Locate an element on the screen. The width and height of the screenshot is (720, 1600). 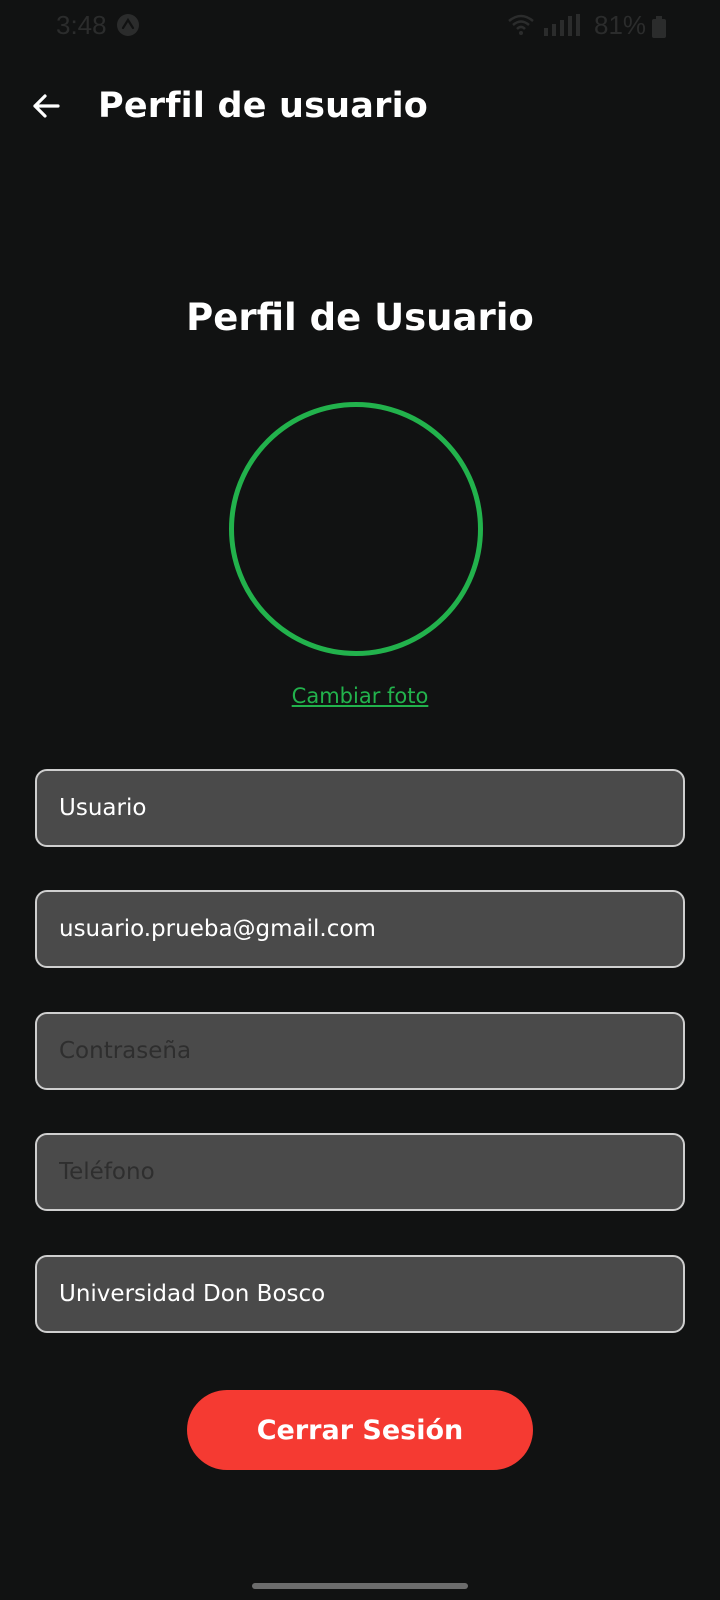
status-bar: 3:48 81% is located at coordinates (360, 26).